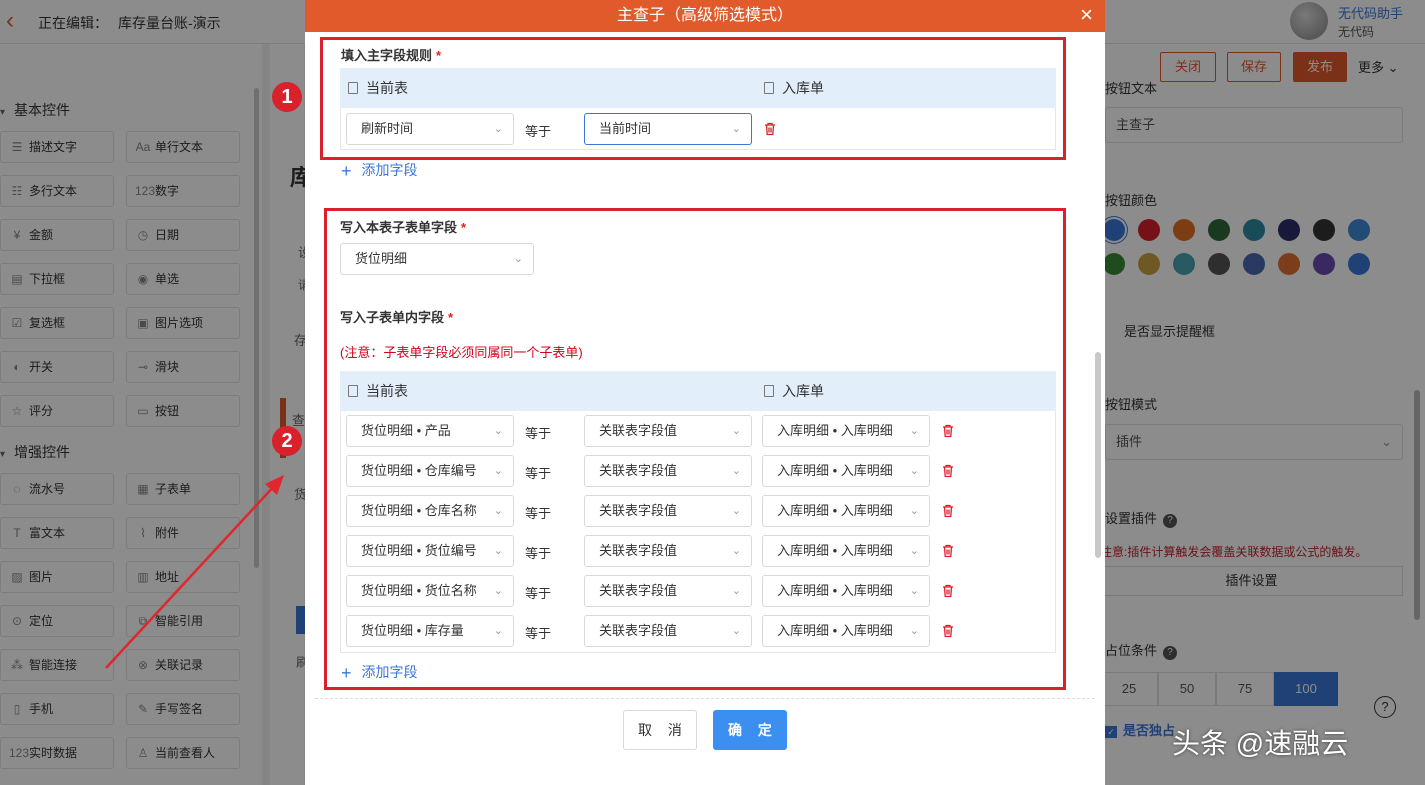 This screenshot has height=785, width=1425. Describe the element at coordinates (1260, 743) in the screenshot. I see `watermark: 头条 @速融云` at that location.